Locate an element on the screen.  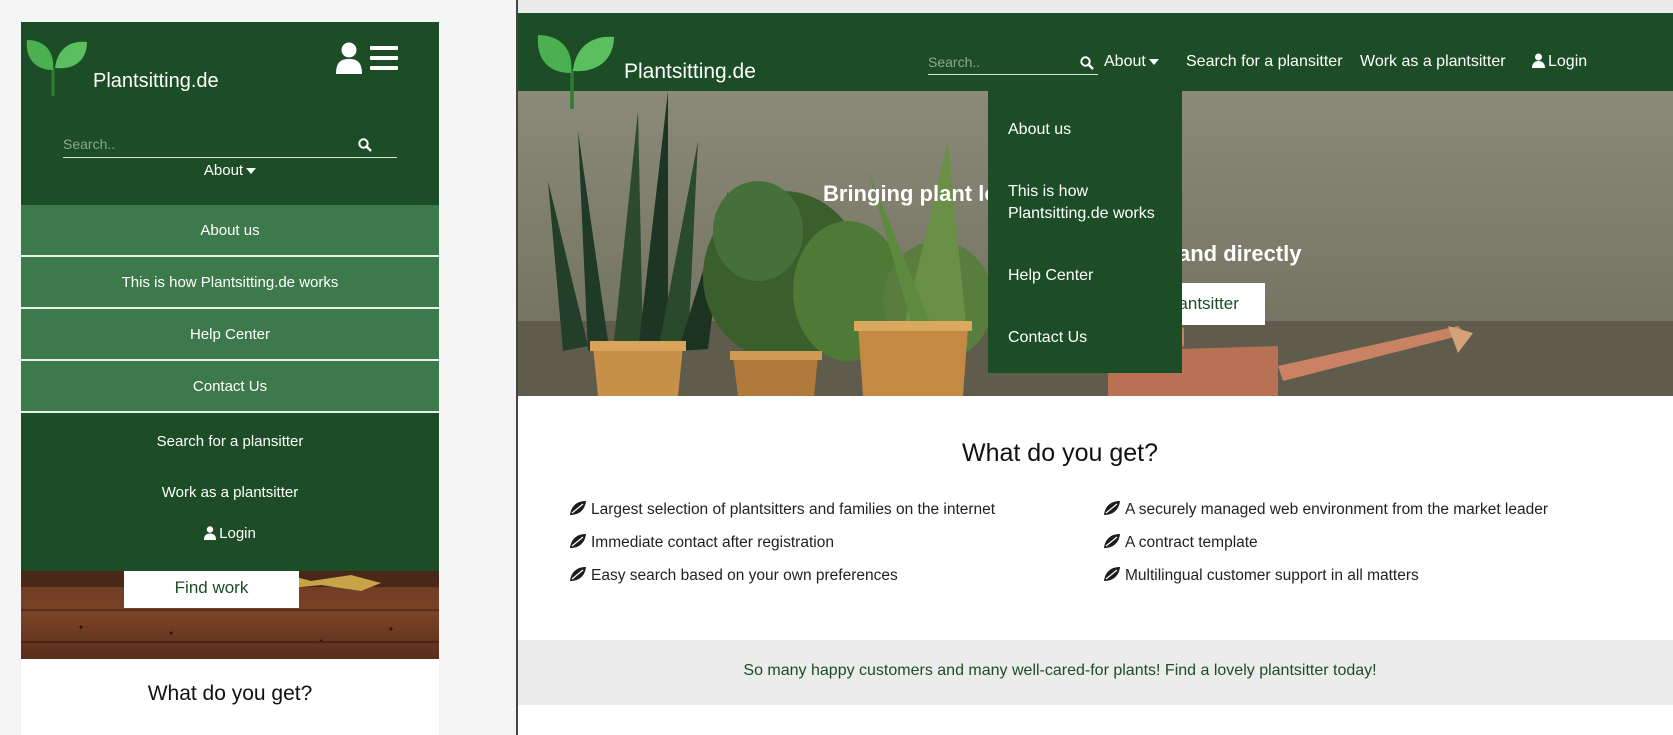
mobile-menu-how-it-works: This is how Plantsitting.de works is located at coordinates (230, 283).